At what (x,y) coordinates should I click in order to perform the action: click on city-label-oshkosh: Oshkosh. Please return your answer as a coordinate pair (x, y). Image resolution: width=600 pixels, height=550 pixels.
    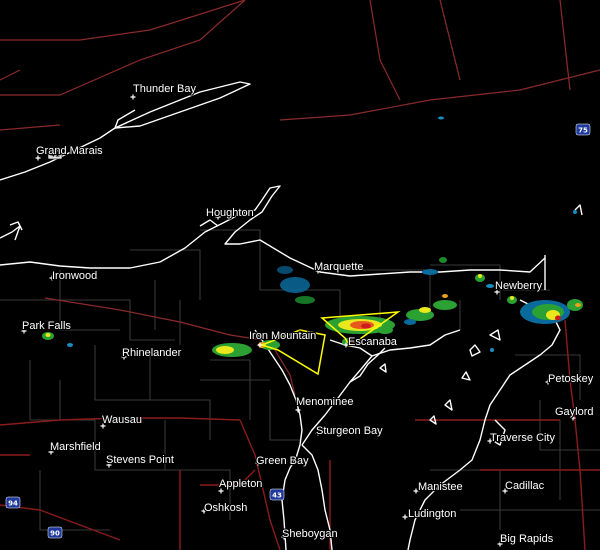
    Looking at the image, I should click on (225, 508).